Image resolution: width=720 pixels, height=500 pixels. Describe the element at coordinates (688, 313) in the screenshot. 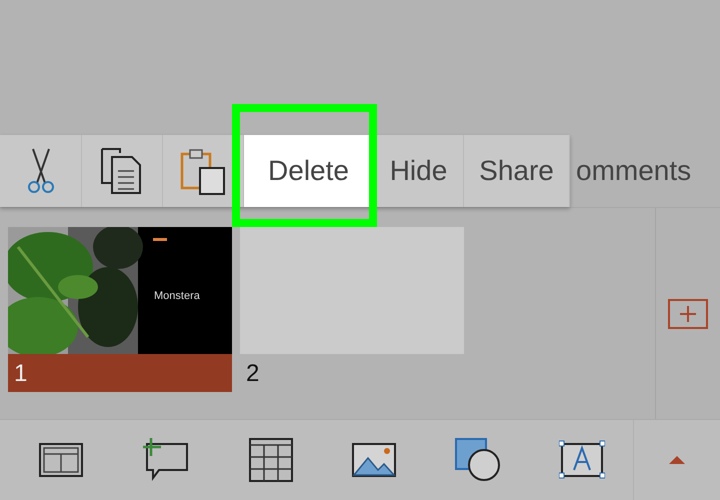

I see `new-slide-icon` at that location.